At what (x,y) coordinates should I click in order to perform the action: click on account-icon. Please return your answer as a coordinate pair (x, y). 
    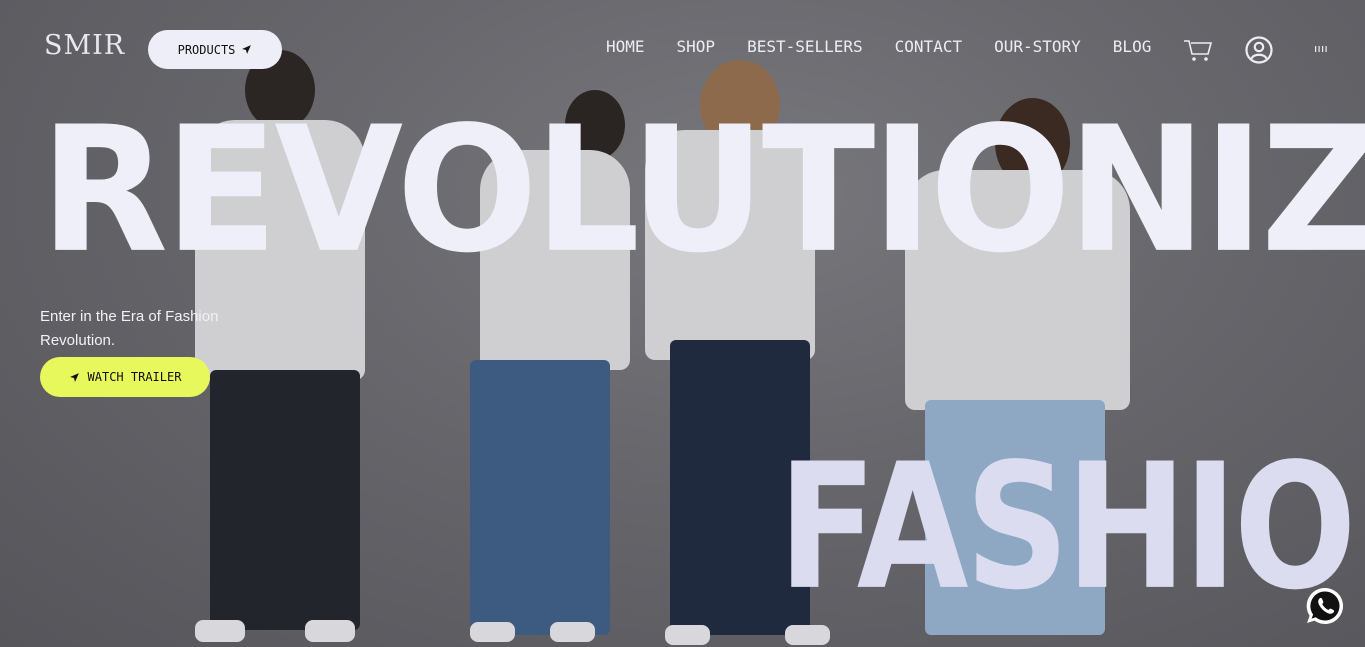
    Looking at the image, I should click on (1259, 50).